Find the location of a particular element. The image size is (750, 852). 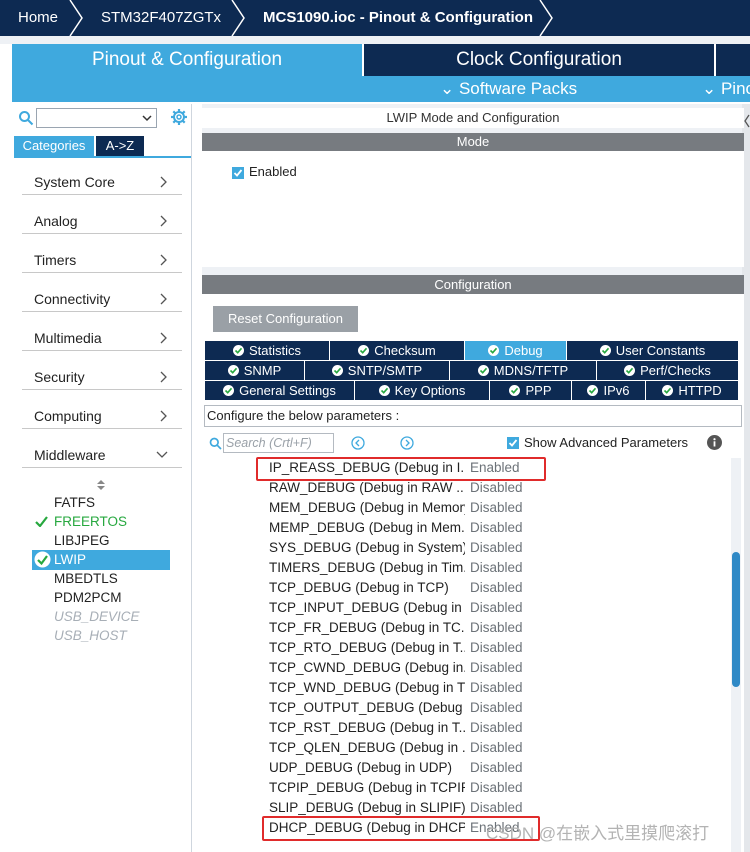

parameter-name: TCP_DEBUG (Debug in TCP) is located at coordinates (359, 587).